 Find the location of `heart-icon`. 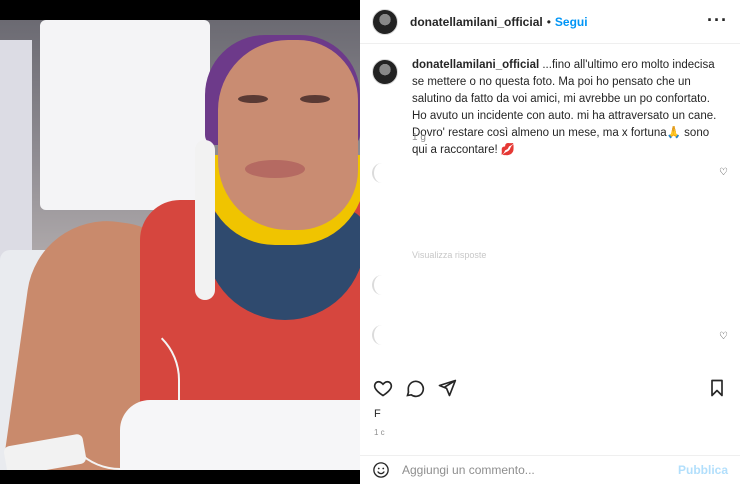

heart-icon is located at coordinates (383, 388).